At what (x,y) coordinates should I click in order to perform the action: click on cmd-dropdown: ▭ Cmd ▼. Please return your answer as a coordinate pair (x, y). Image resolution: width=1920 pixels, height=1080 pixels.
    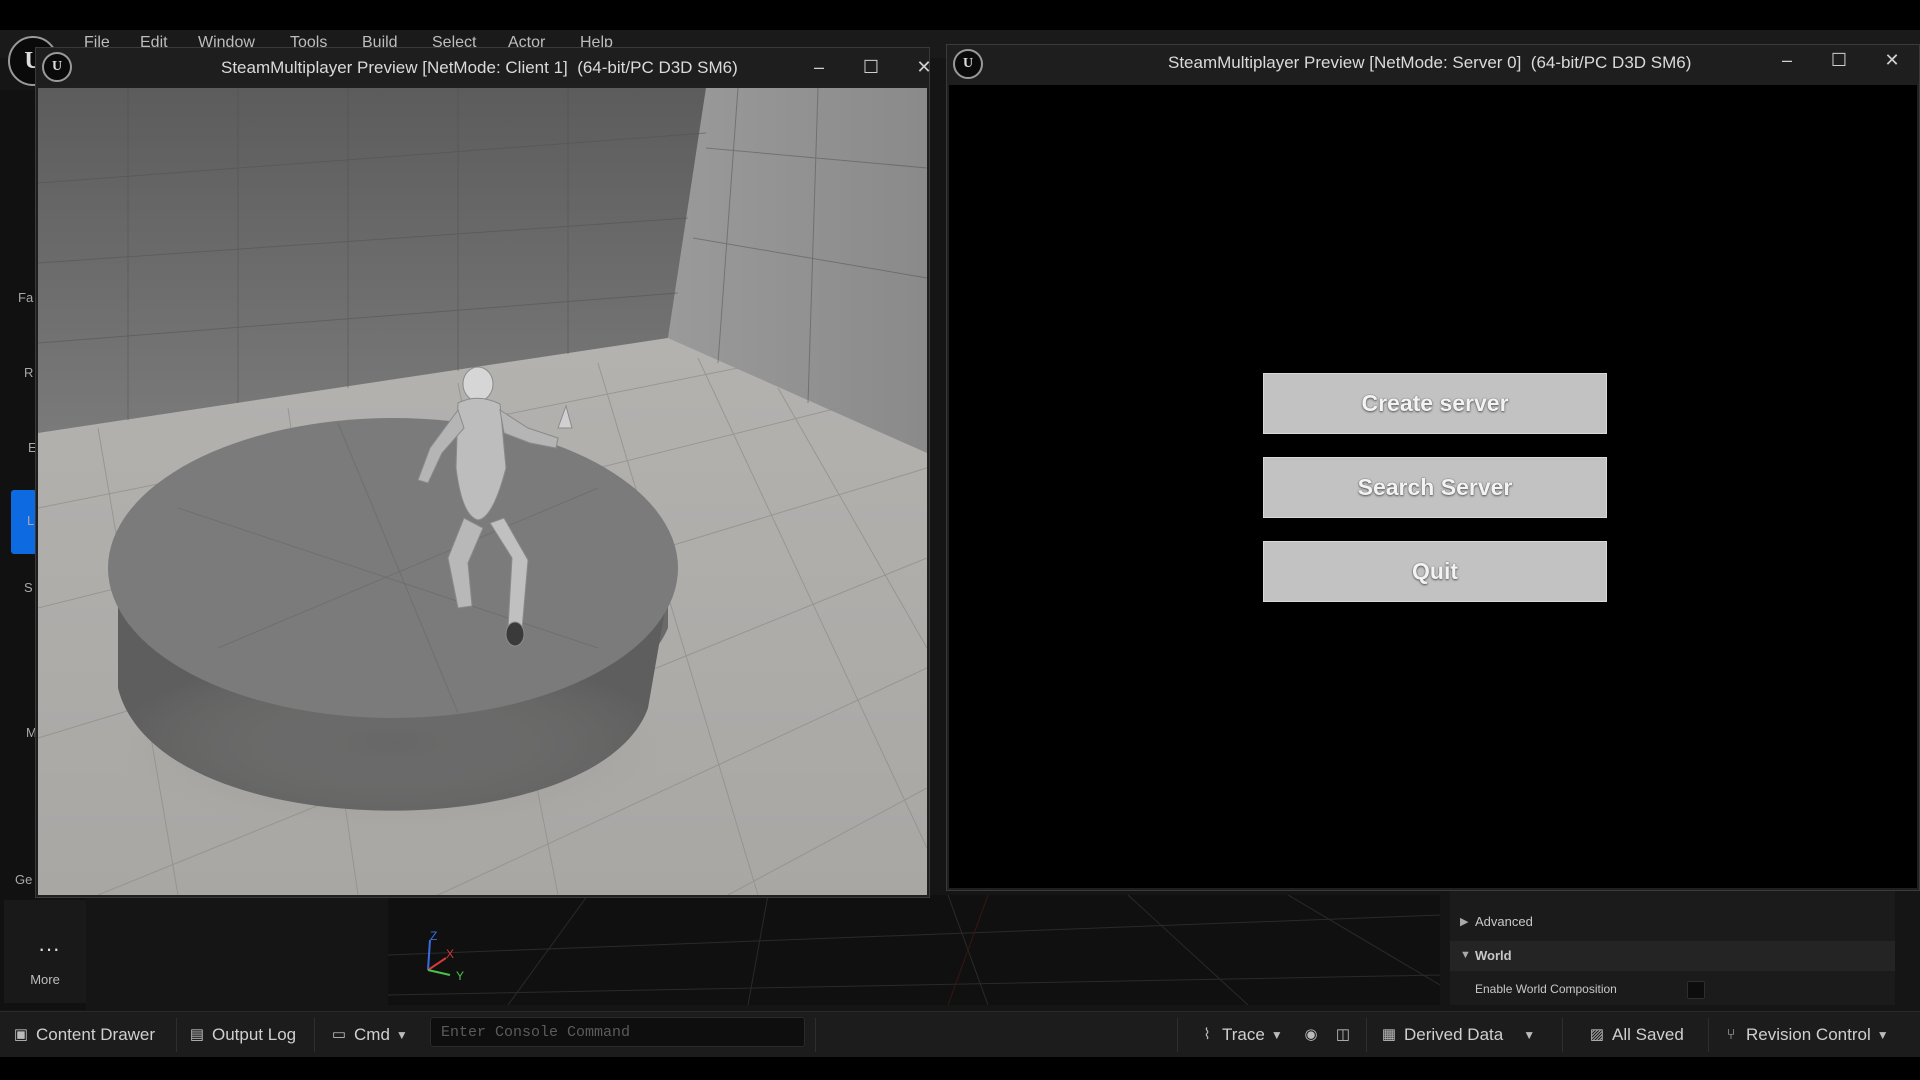
    Looking at the image, I should click on (369, 1035).